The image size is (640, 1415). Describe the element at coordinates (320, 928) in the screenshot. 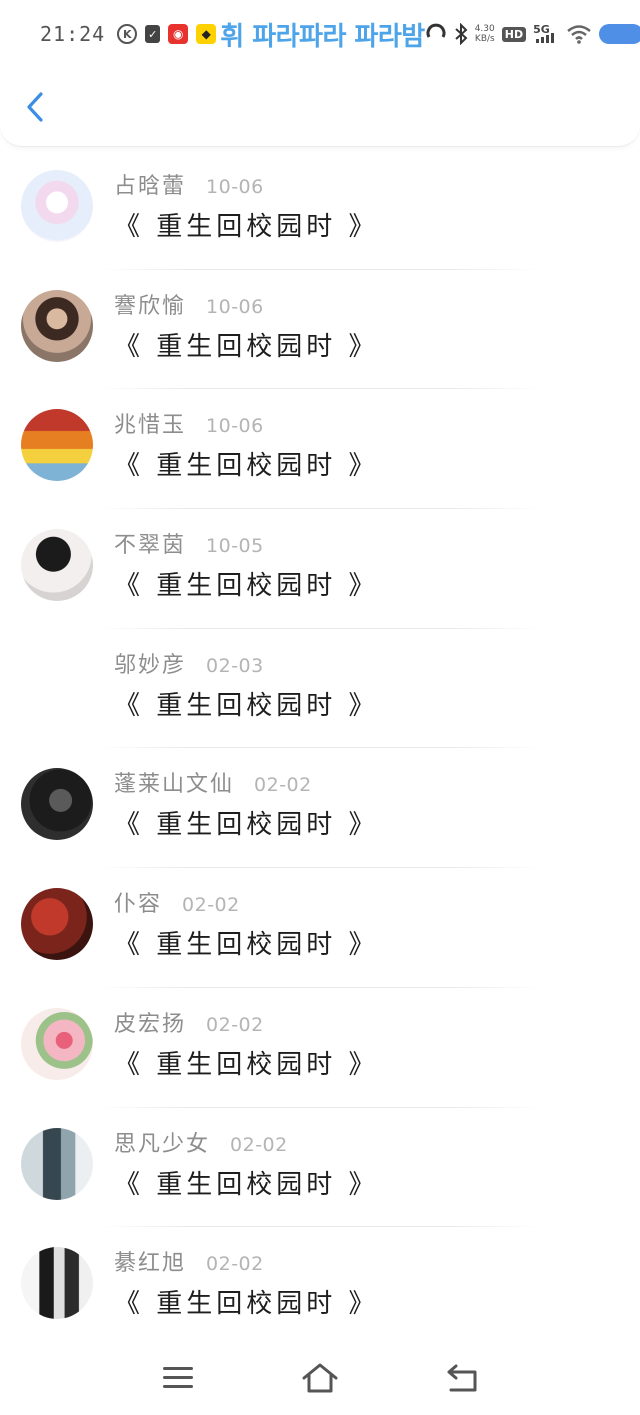

I see `list-item: 仆容 02-02 《 重生回校园时 》` at that location.